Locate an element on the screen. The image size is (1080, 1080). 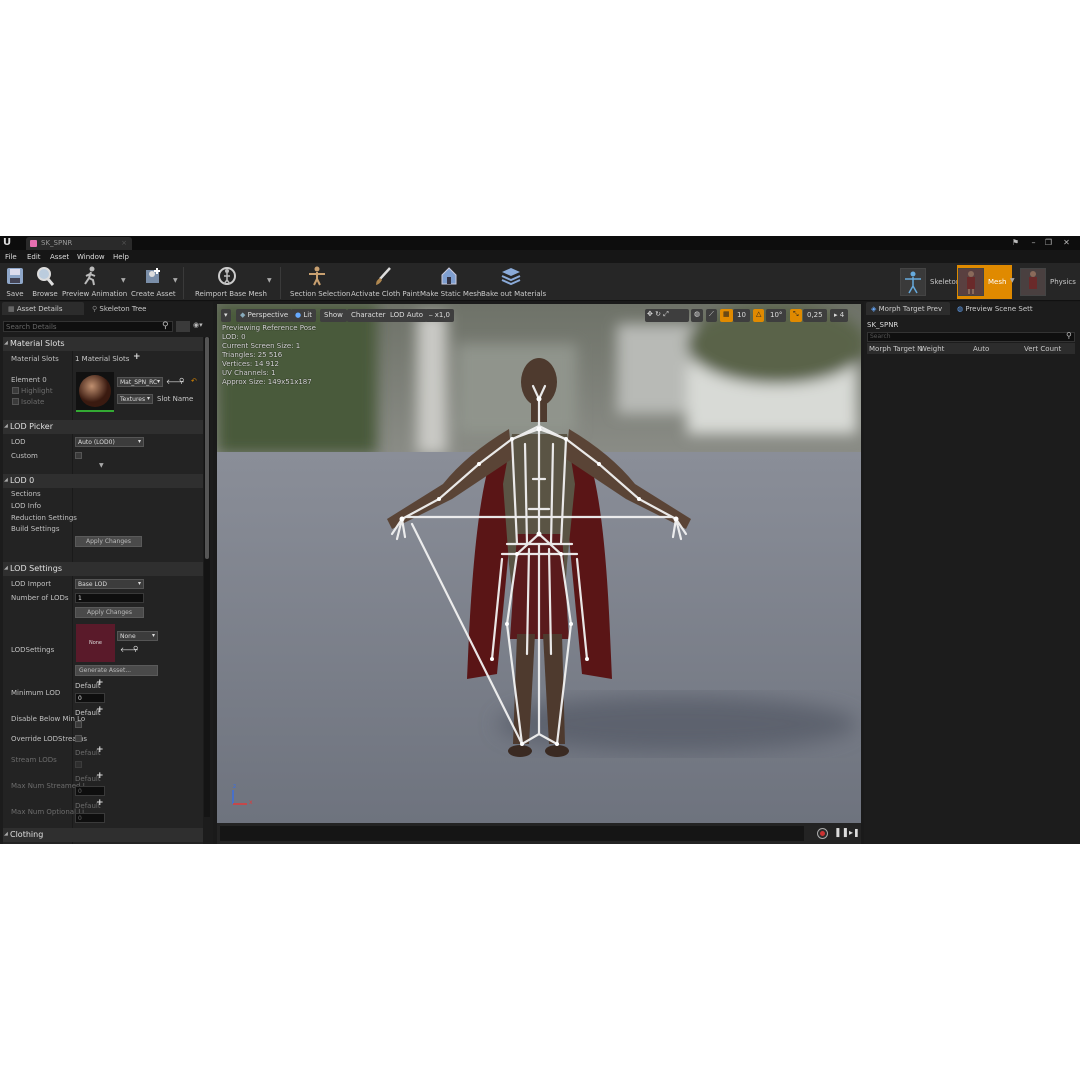
world-local-toggle: ◍ is located at coordinates (697, 315).